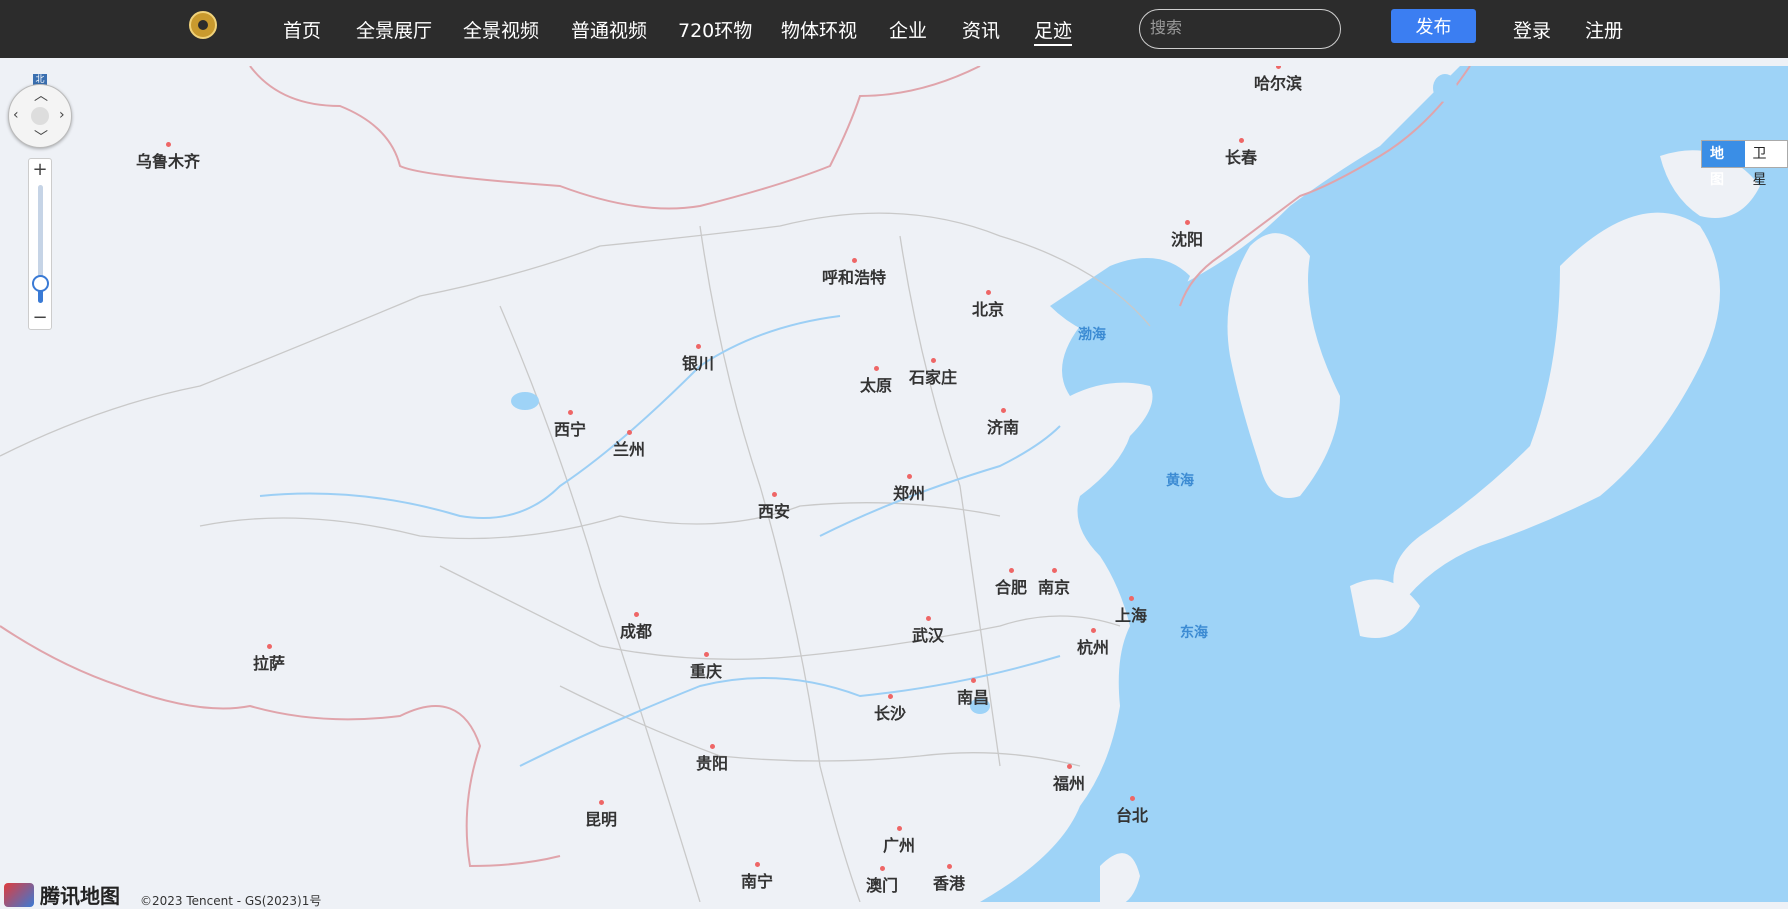  Describe the element at coordinates (1180, 481) in the screenshot. I see `sea-label: 黄海` at that location.